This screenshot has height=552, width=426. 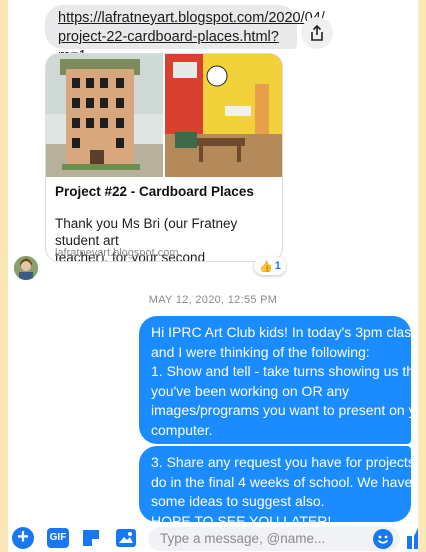 What do you see at coordinates (117, 253) in the screenshot?
I see `preview-domain: lafratneyart.blogspot.com` at bounding box center [117, 253].